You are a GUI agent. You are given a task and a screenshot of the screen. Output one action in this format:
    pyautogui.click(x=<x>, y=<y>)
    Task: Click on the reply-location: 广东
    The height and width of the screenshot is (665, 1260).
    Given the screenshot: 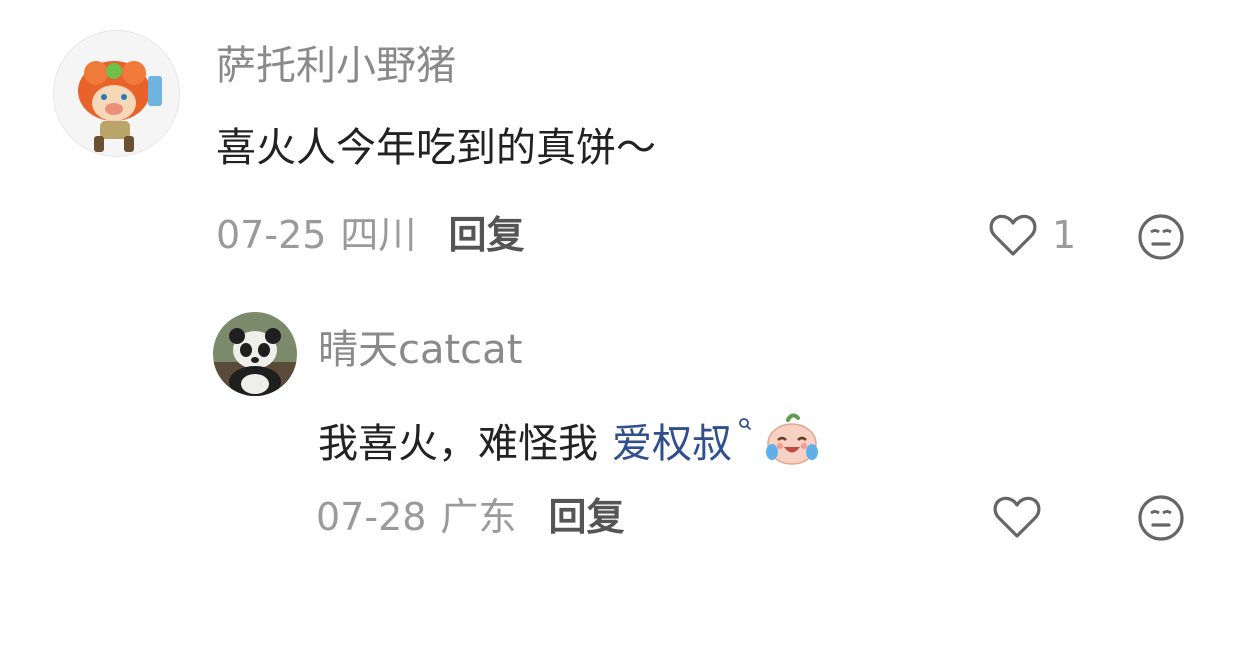 What is the action you would take?
    pyautogui.click(x=478, y=517)
    